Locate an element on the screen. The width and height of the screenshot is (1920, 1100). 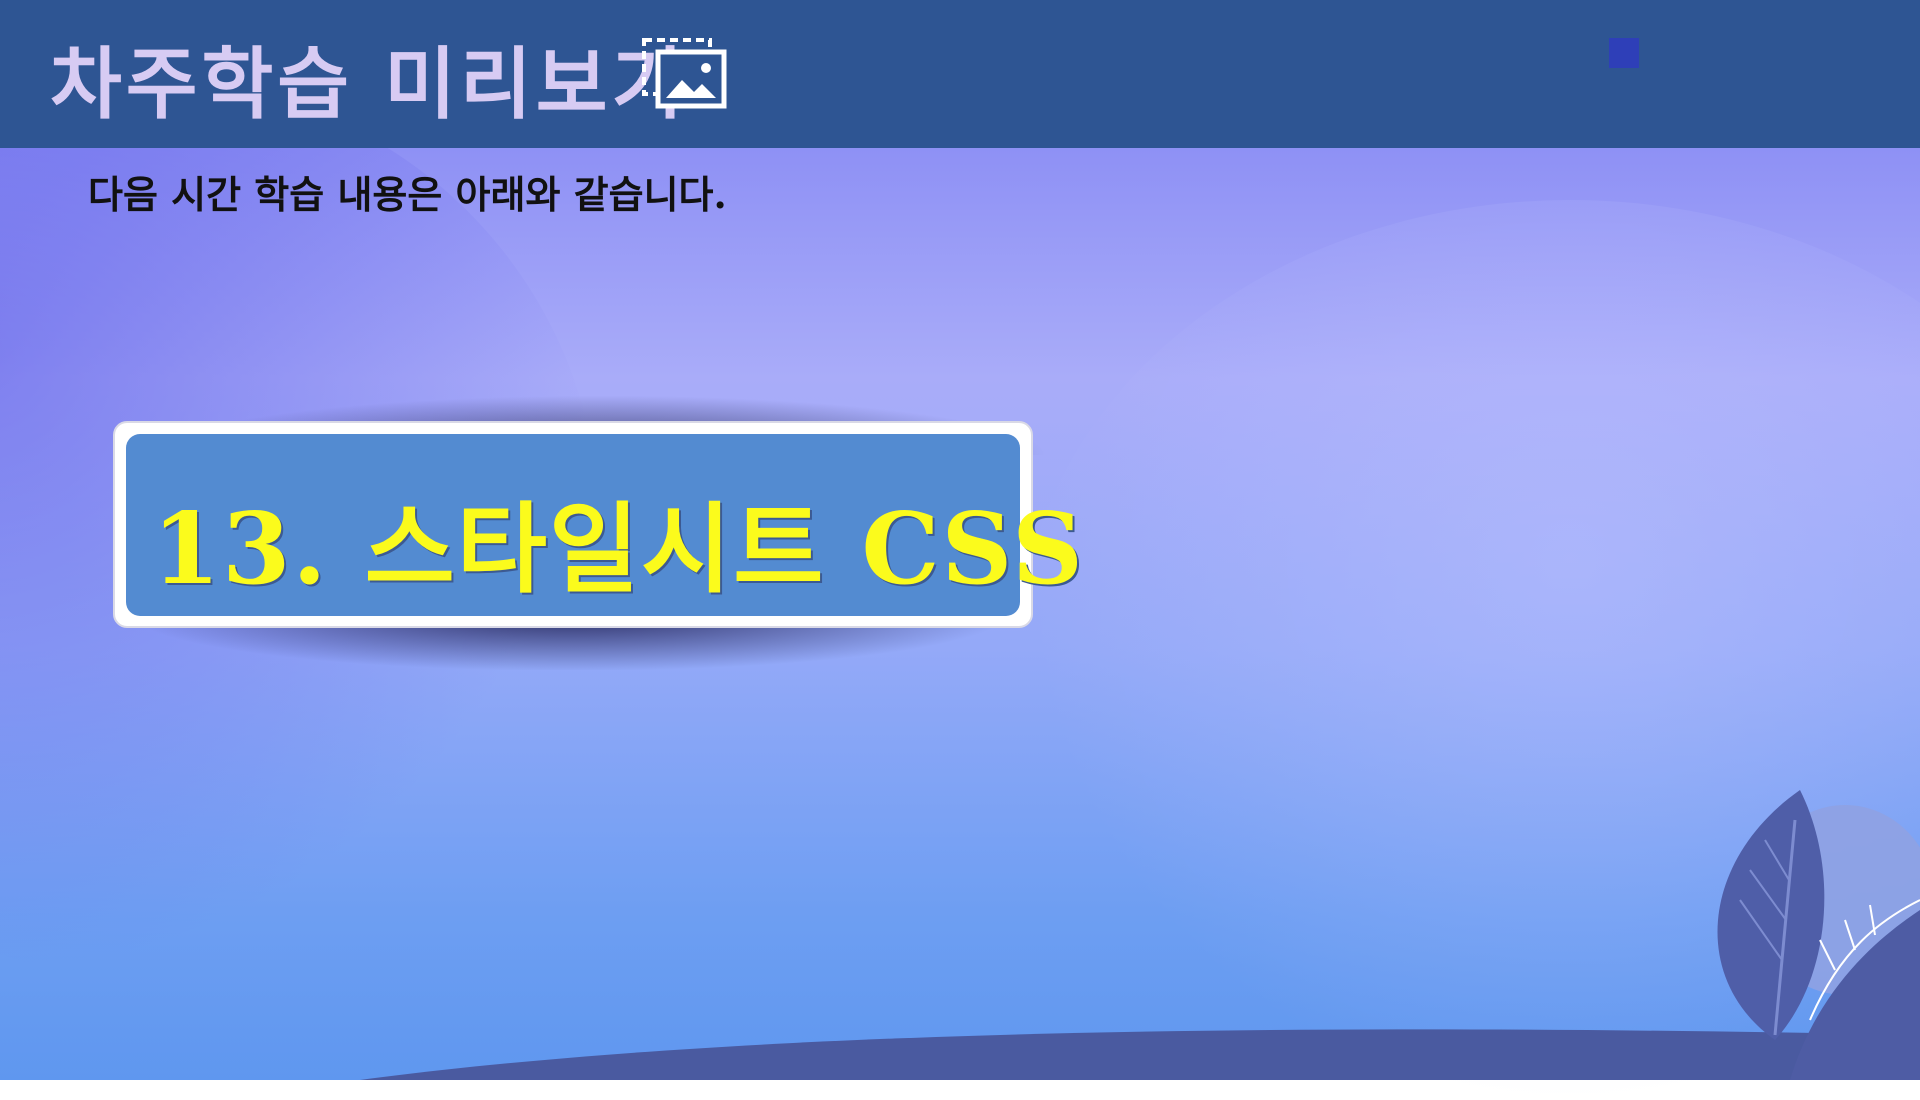
leaf-illustration is located at coordinates (1818, 935).